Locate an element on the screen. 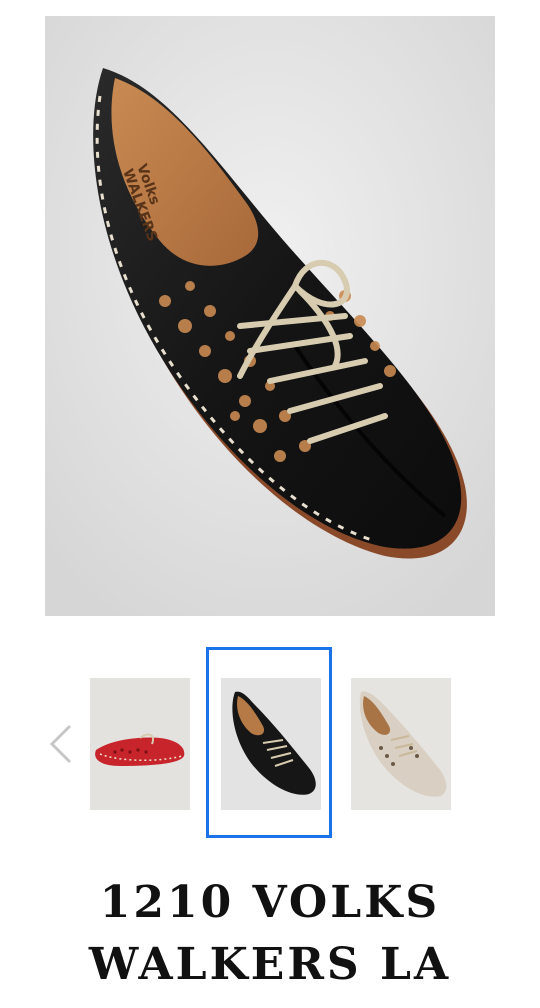  red-shoe-thumbnail is located at coordinates (140, 744).